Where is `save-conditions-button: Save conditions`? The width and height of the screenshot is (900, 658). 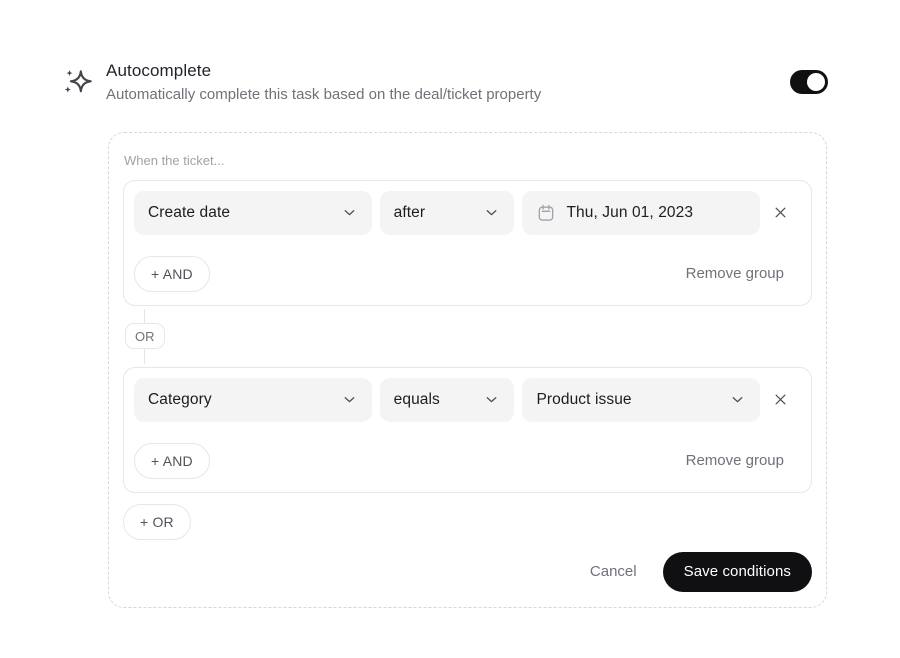 save-conditions-button: Save conditions is located at coordinates (737, 571).